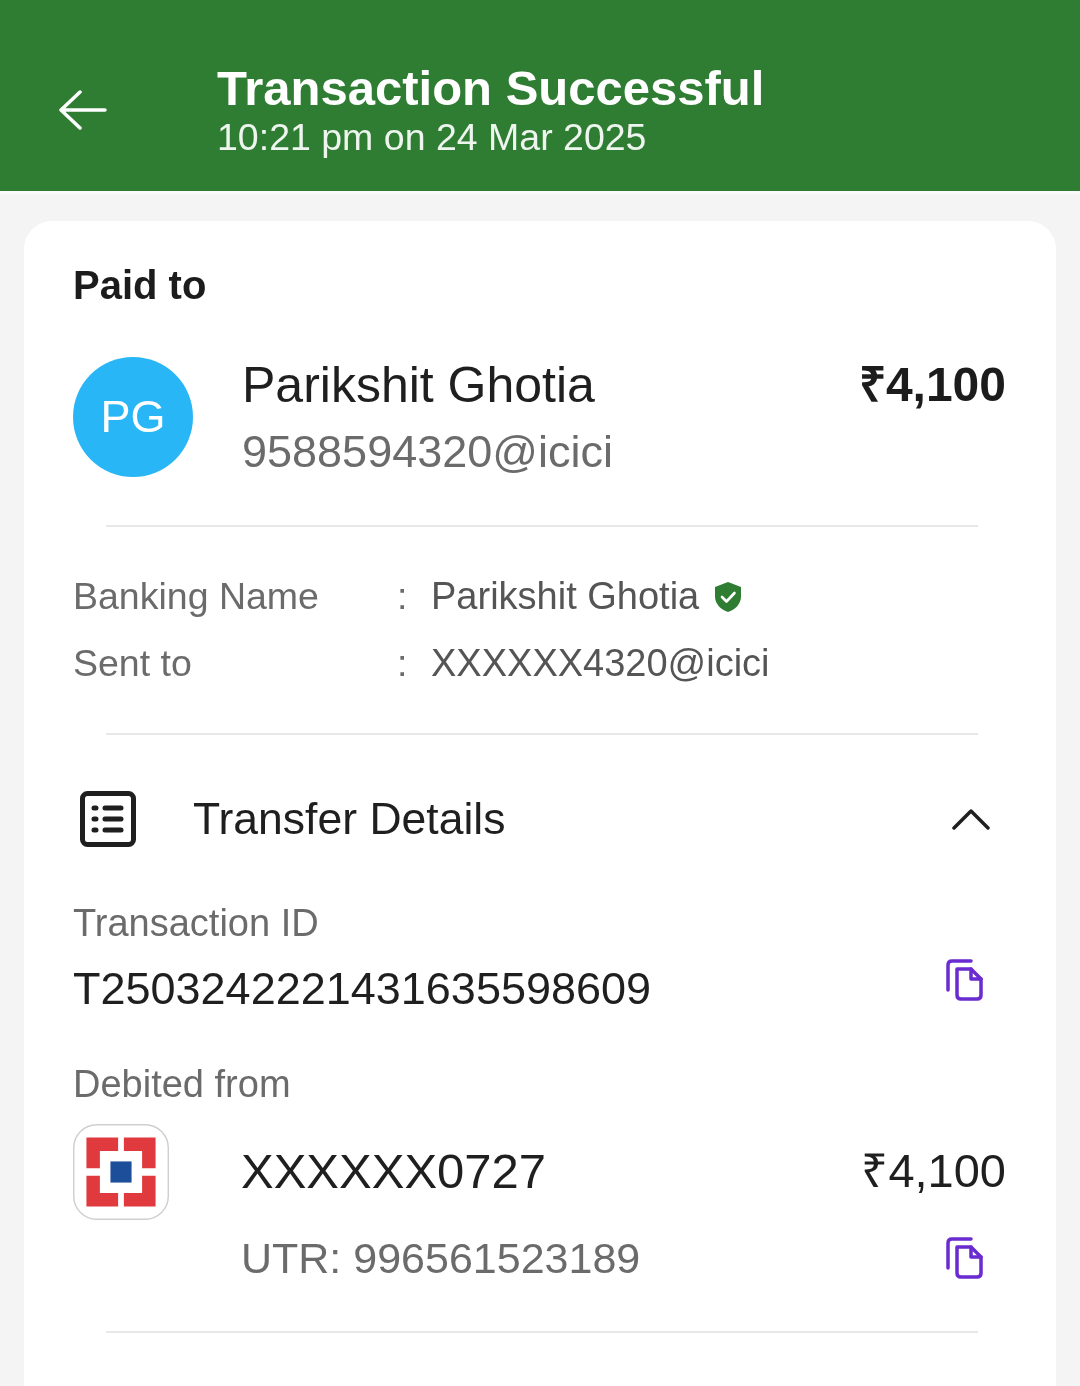  Describe the element at coordinates (83, 109) in the screenshot. I see `back-arrow-icon` at that location.